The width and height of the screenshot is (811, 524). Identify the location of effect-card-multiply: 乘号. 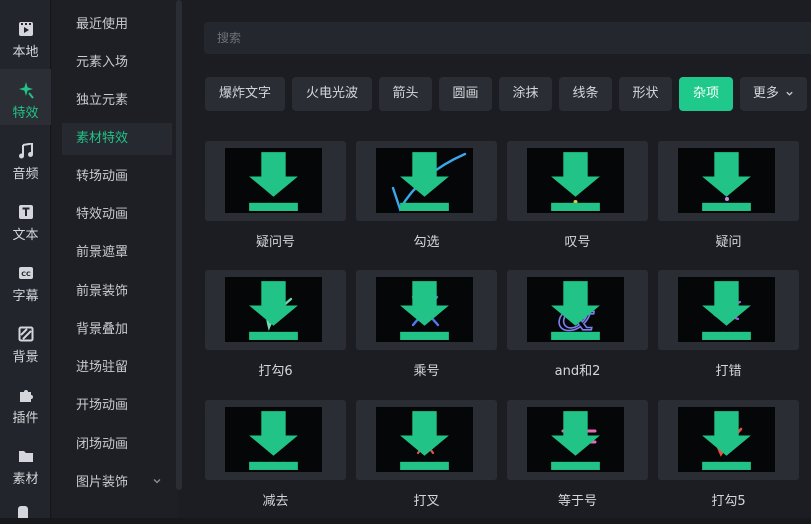
(426, 327).